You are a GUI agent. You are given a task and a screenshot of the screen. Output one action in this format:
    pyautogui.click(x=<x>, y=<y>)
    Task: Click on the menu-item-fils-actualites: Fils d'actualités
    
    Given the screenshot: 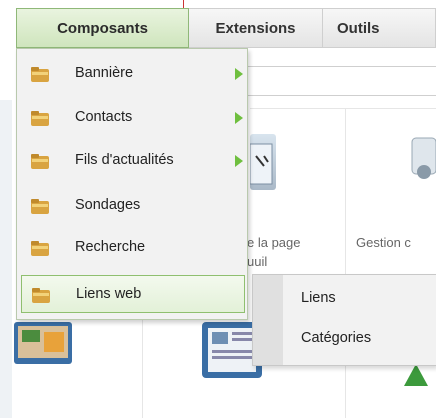 What is the action you would take?
    pyautogui.click(x=133, y=161)
    